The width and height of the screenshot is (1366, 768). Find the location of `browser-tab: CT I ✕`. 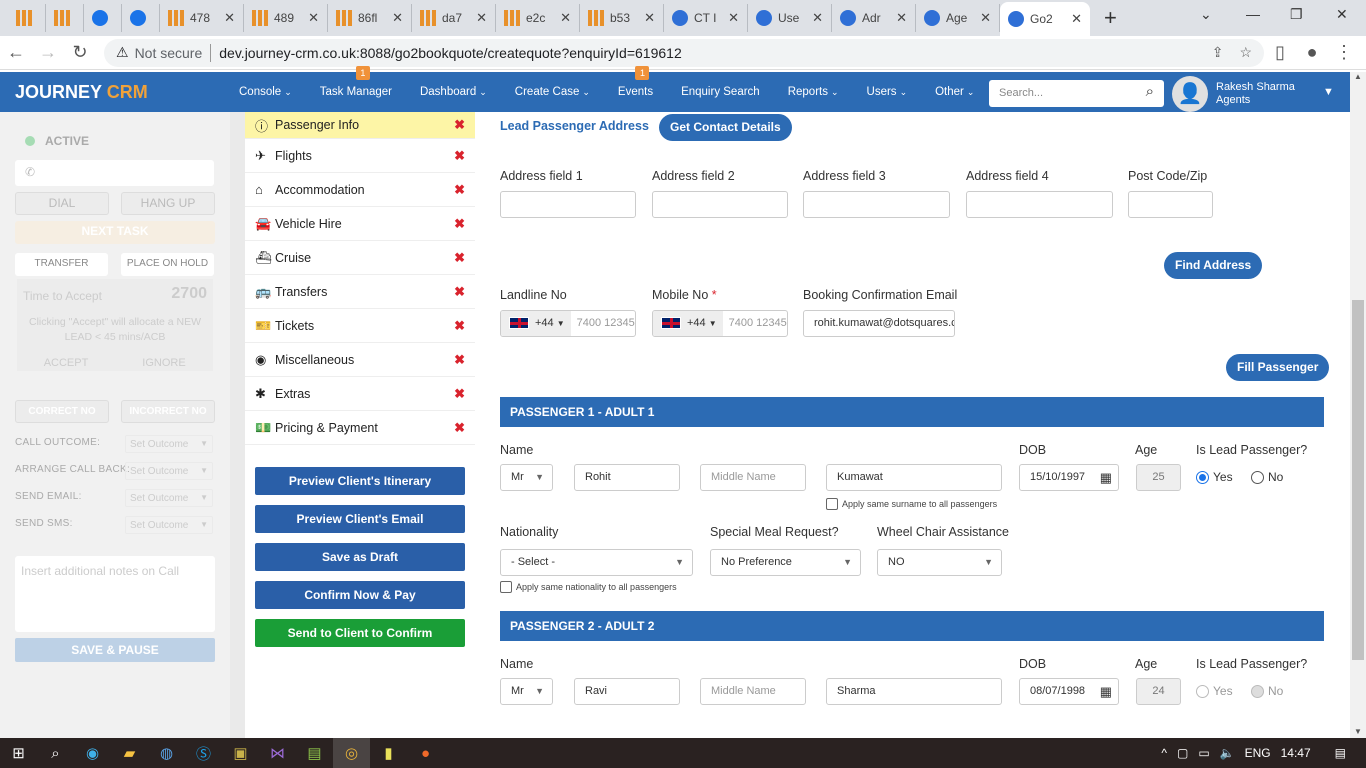

browser-tab: CT I ✕ is located at coordinates (706, 18).